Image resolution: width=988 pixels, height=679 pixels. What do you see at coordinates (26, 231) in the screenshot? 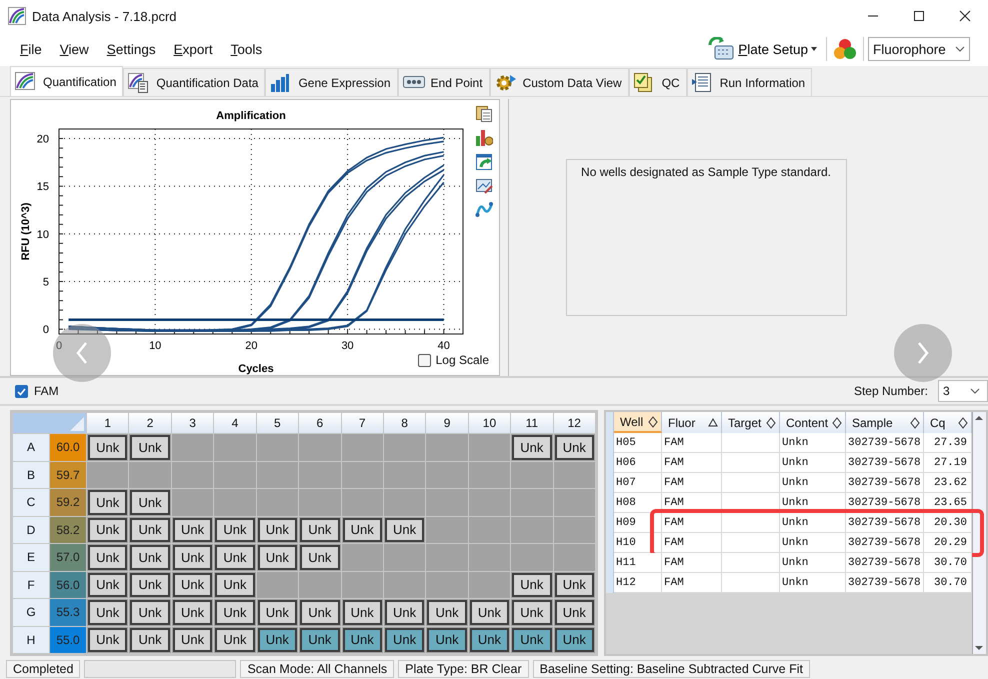
I see `y-axis-label: RFU (10^3)` at bounding box center [26, 231].